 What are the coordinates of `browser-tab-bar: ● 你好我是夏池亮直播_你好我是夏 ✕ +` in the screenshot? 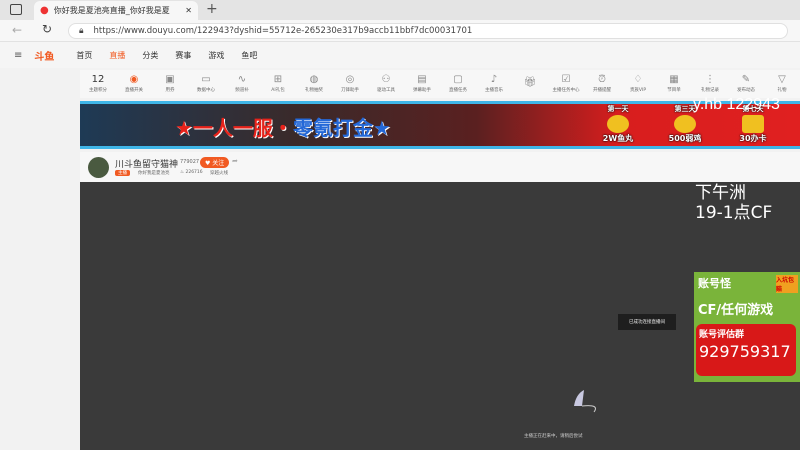 It's located at (400, 10).